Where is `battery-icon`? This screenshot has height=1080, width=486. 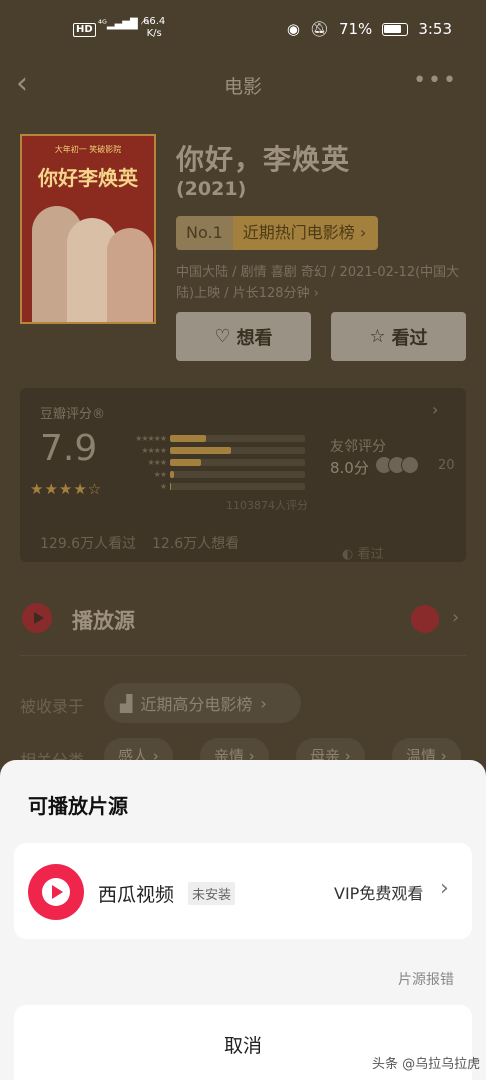 battery-icon is located at coordinates (395, 29).